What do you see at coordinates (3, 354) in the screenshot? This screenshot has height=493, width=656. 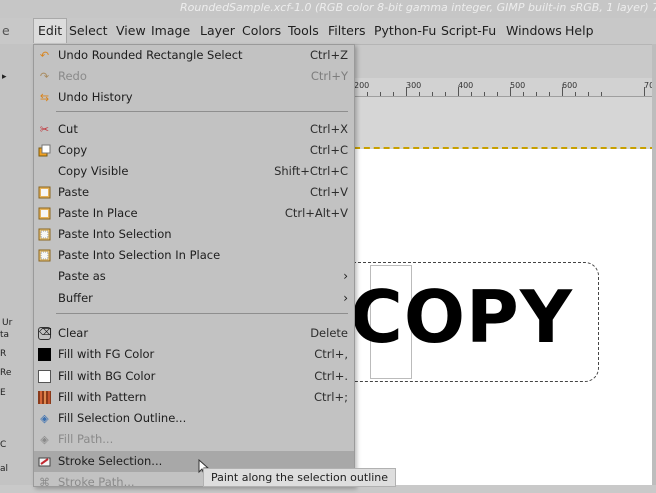 I see `toolbox-label: R` at bounding box center [3, 354].